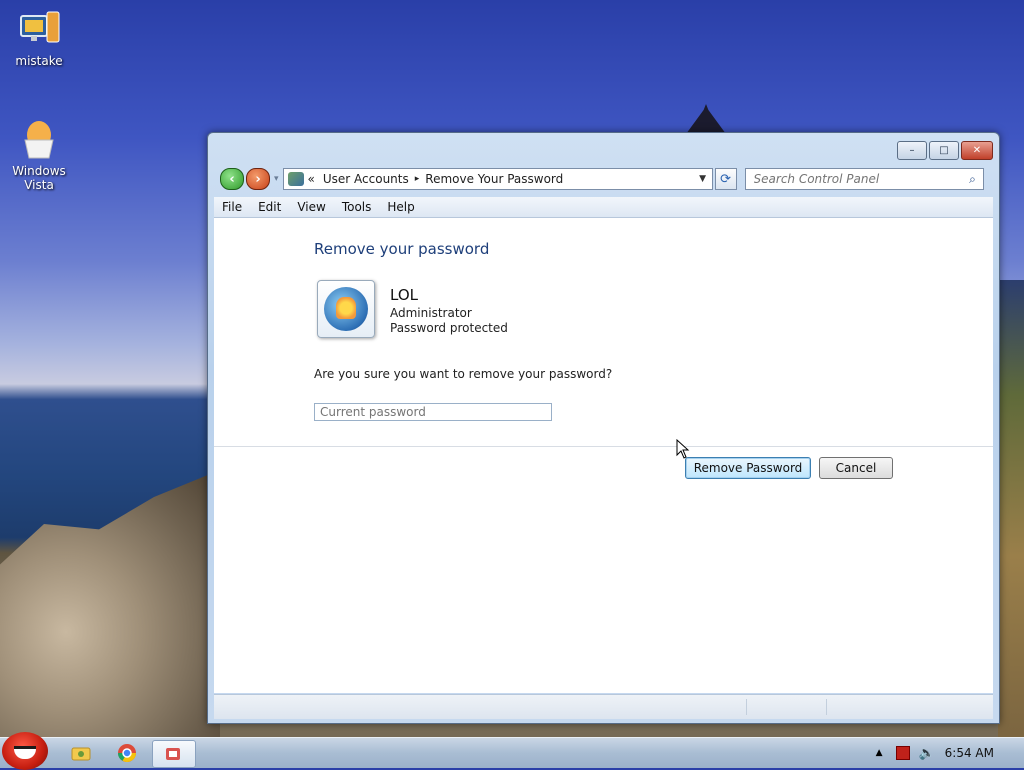 This screenshot has height=770, width=1024. What do you see at coordinates (912, 150) in the screenshot?
I see `minimize-button: –` at bounding box center [912, 150].